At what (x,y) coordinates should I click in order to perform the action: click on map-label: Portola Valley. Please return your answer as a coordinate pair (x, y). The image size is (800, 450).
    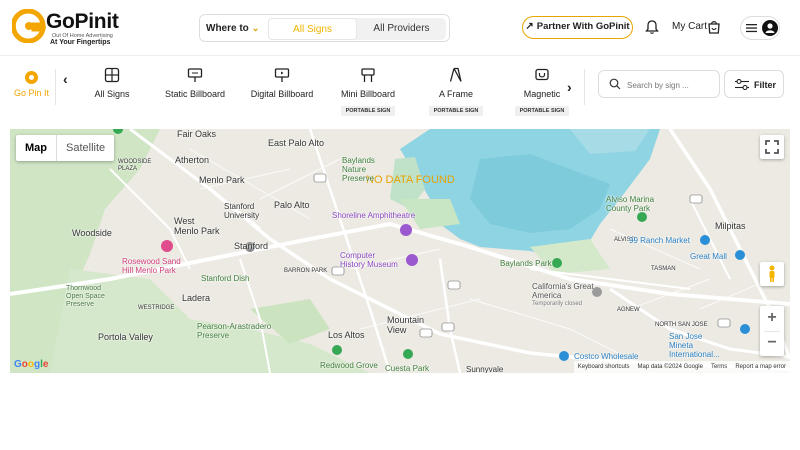
    Looking at the image, I should click on (125, 337).